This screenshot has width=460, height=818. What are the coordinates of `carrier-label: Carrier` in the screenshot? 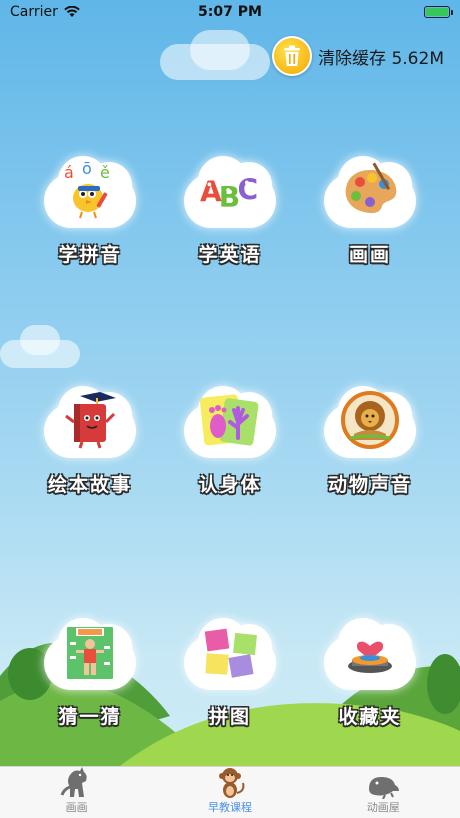 It's located at (34, 12).